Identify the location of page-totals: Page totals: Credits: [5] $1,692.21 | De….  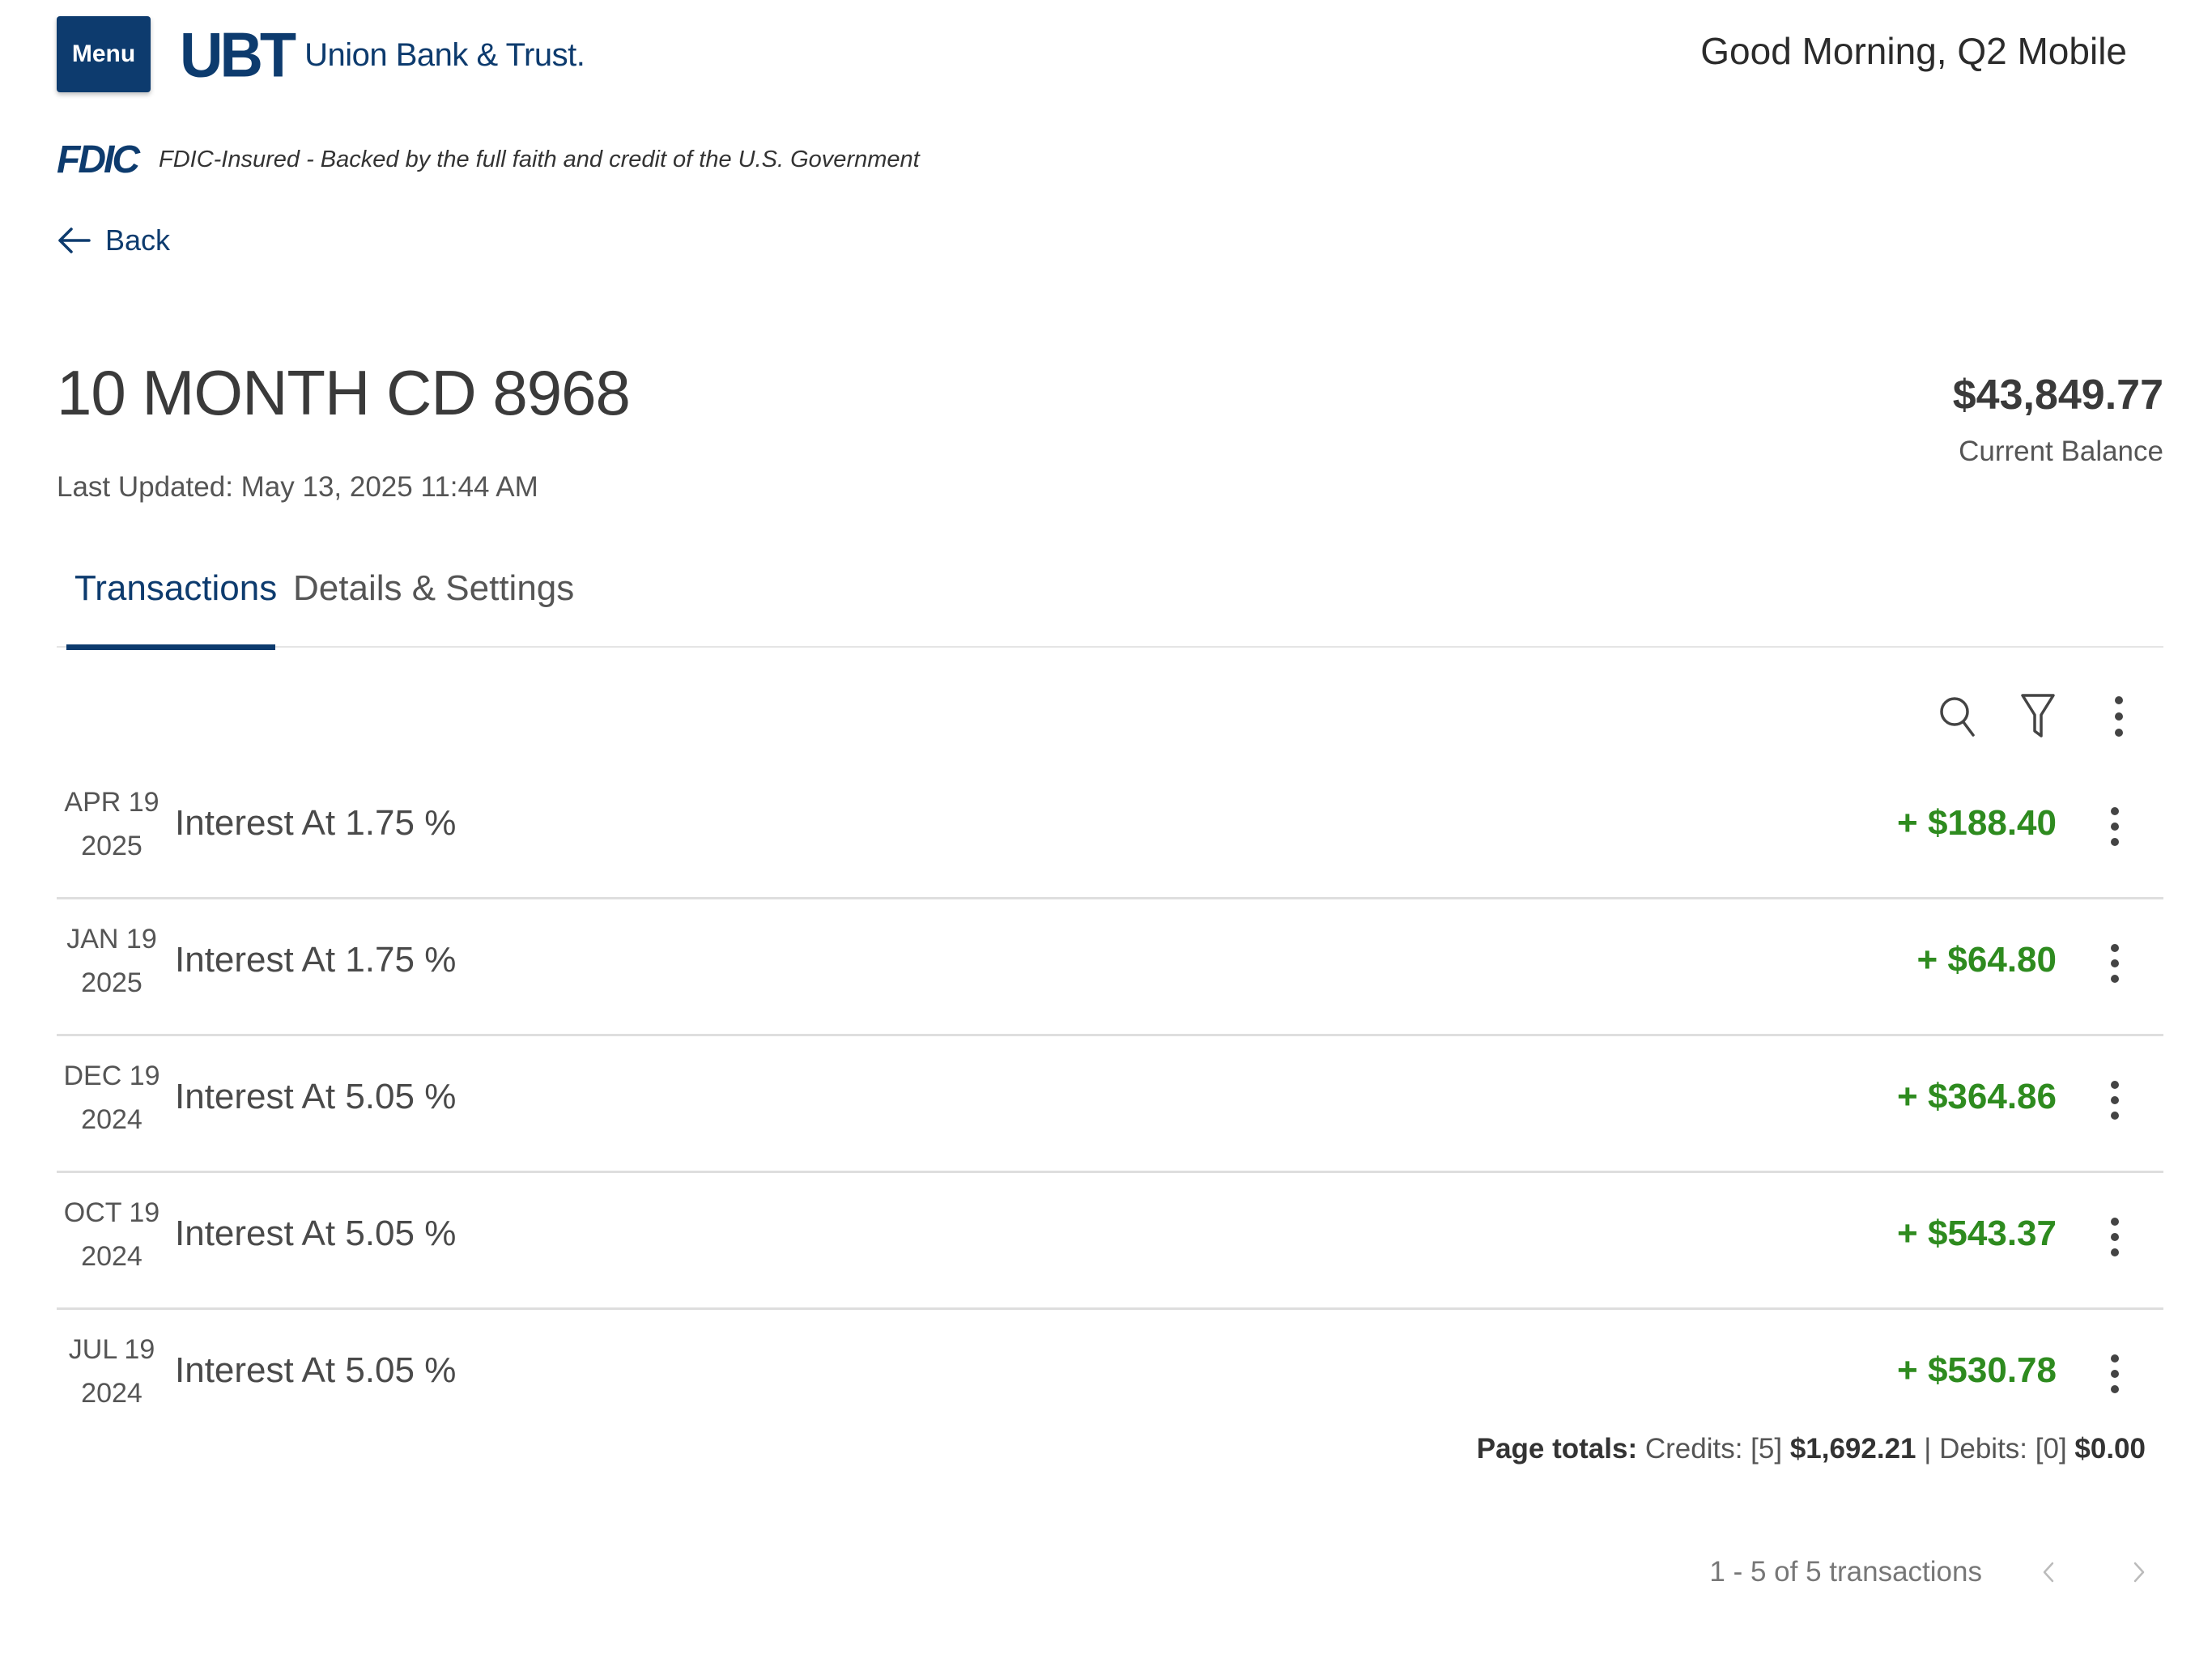
(1812, 1449).